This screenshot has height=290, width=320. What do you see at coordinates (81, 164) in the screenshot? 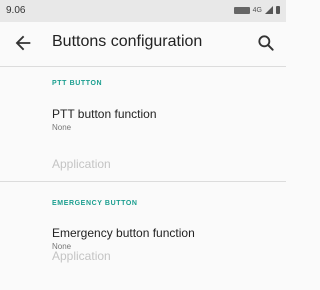
I see `ptt-application-label: Application` at bounding box center [81, 164].